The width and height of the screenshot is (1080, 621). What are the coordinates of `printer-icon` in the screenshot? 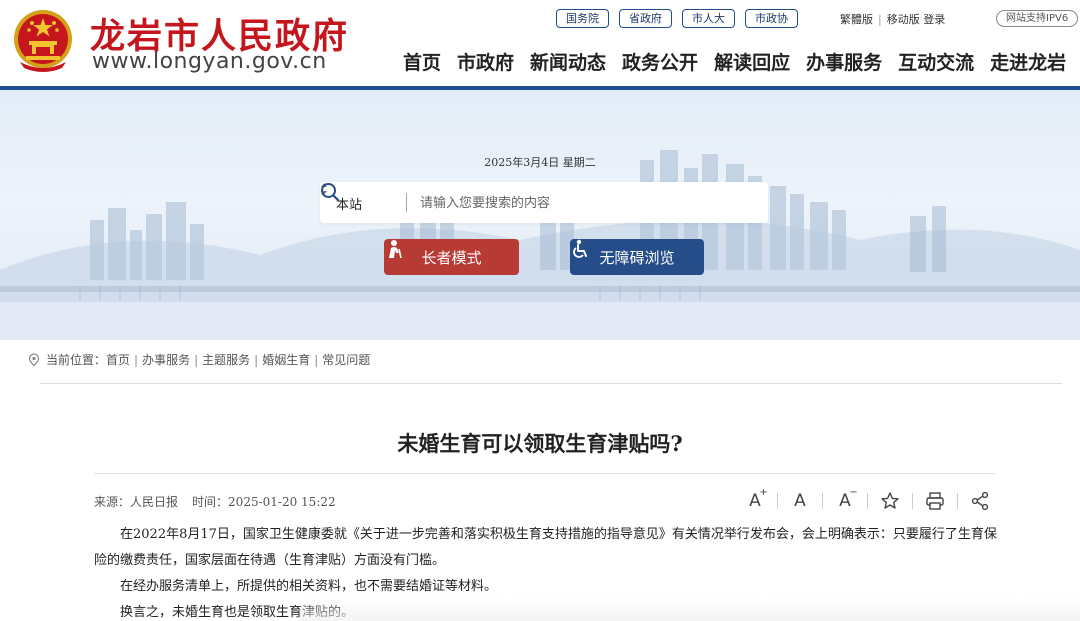 It's located at (935, 501).